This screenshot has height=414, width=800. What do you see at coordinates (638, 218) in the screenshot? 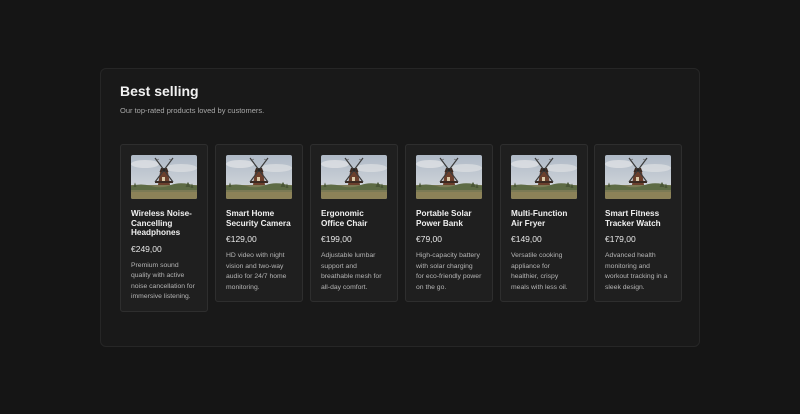
I see `product-name: Smart Fitness Tracker Watch` at bounding box center [638, 218].